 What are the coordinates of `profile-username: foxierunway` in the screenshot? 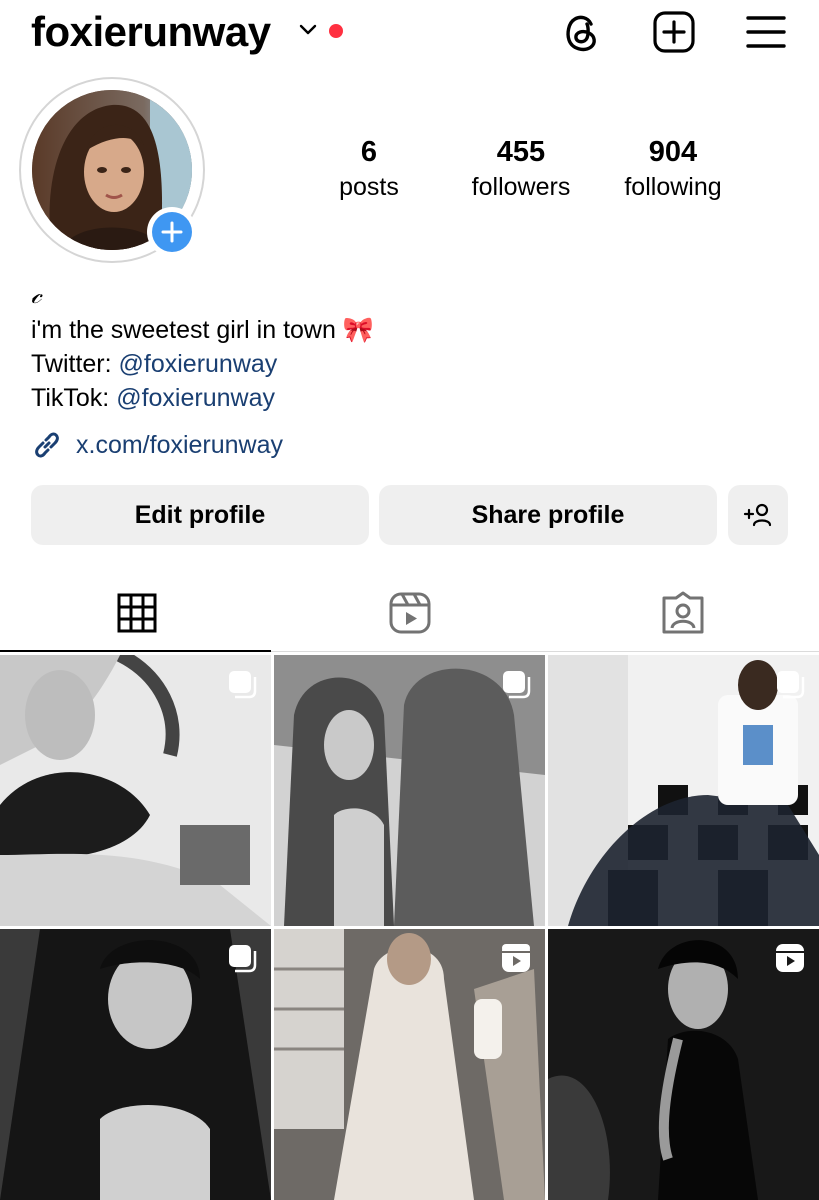 It's located at (151, 32).